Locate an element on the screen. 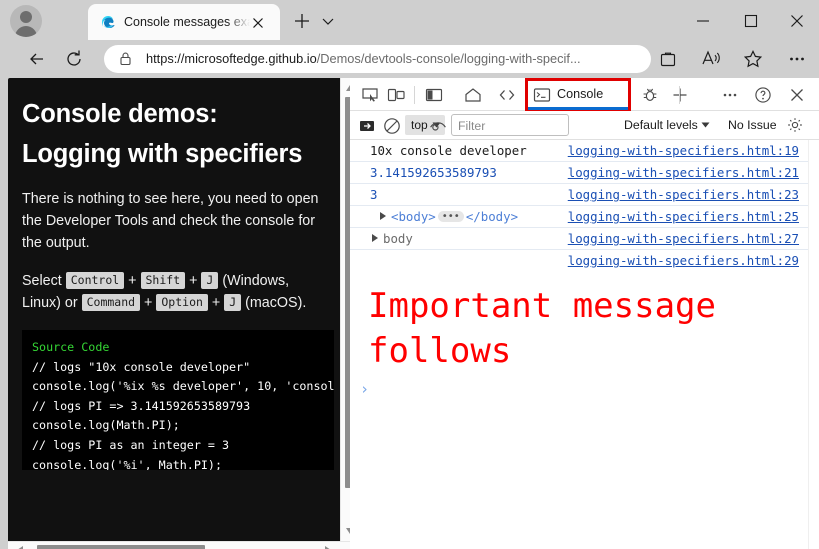 Image resolution: width=819 pixels, height=549 pixels. close-devtools-icon is located at coordinates (797, 95).